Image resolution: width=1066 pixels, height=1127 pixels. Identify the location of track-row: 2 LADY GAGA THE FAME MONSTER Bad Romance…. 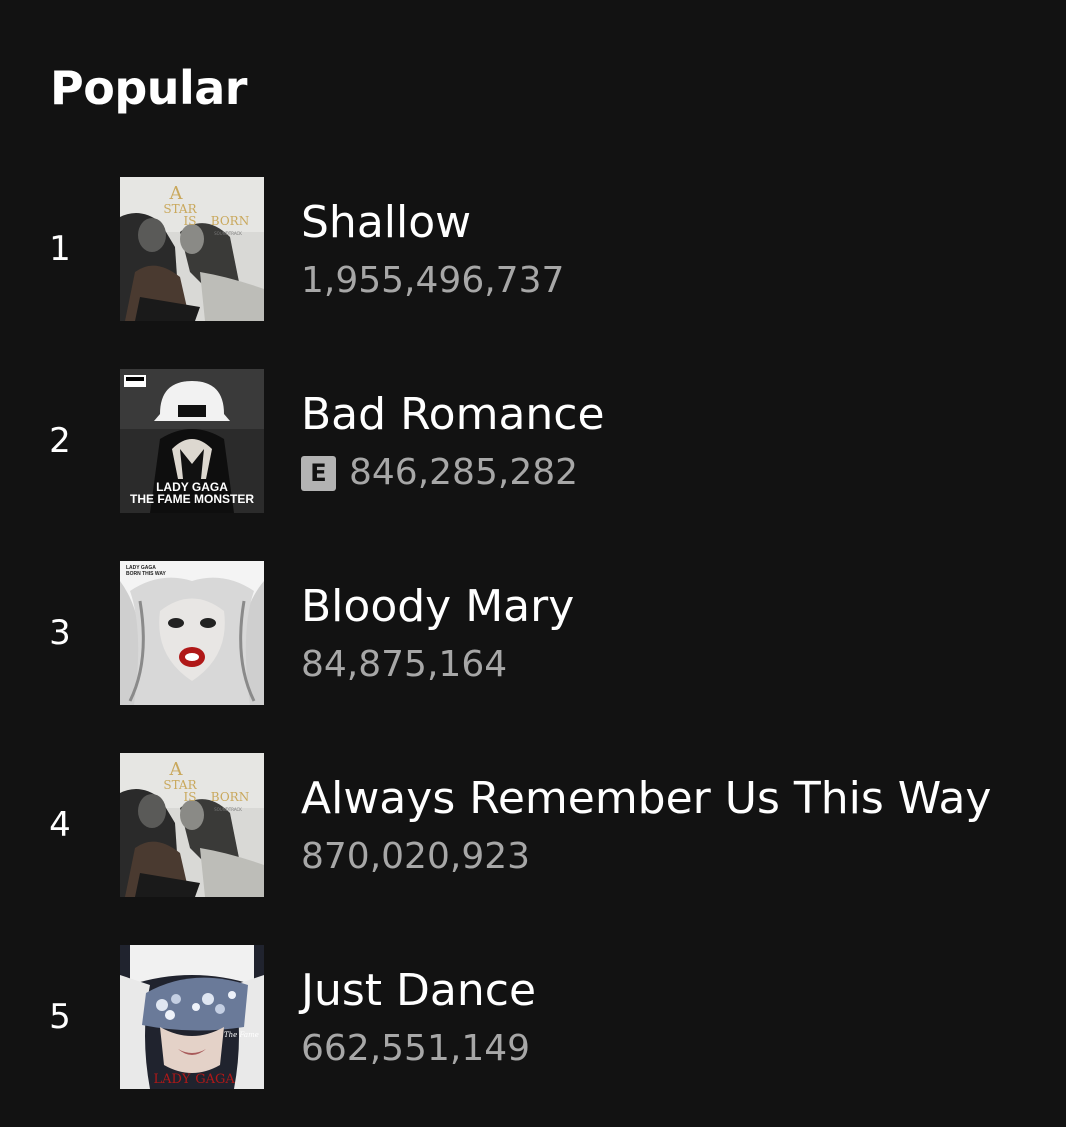
(533, 441).